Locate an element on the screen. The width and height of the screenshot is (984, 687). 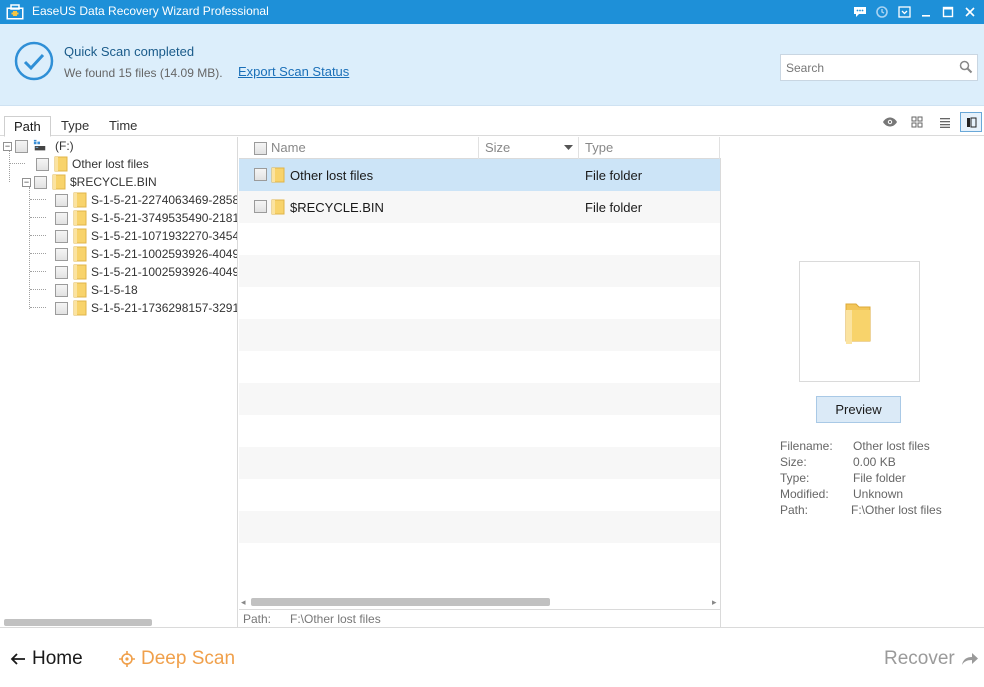
window-title: EaseUS Data Recovery Wizard Professional is located at coordinates (150, 11).